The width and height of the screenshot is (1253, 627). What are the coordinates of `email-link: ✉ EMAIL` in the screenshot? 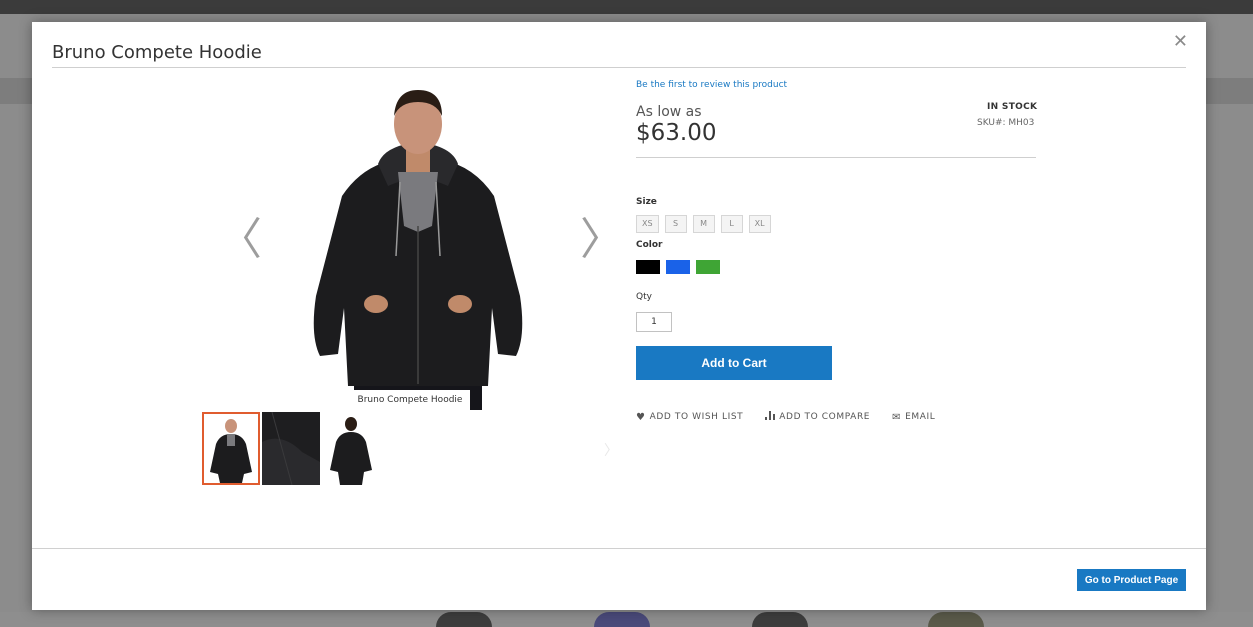 It's located at (913, 417).